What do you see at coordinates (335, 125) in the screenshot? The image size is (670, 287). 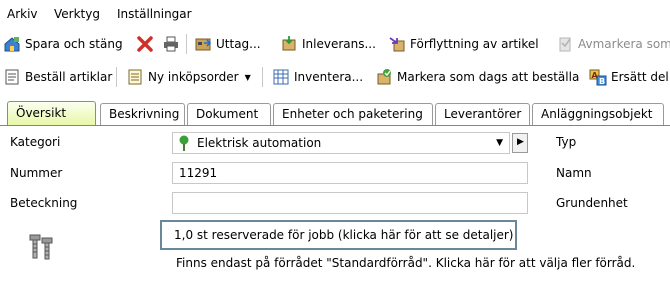 I see `tab-divider` at bounding box center [335, 125].